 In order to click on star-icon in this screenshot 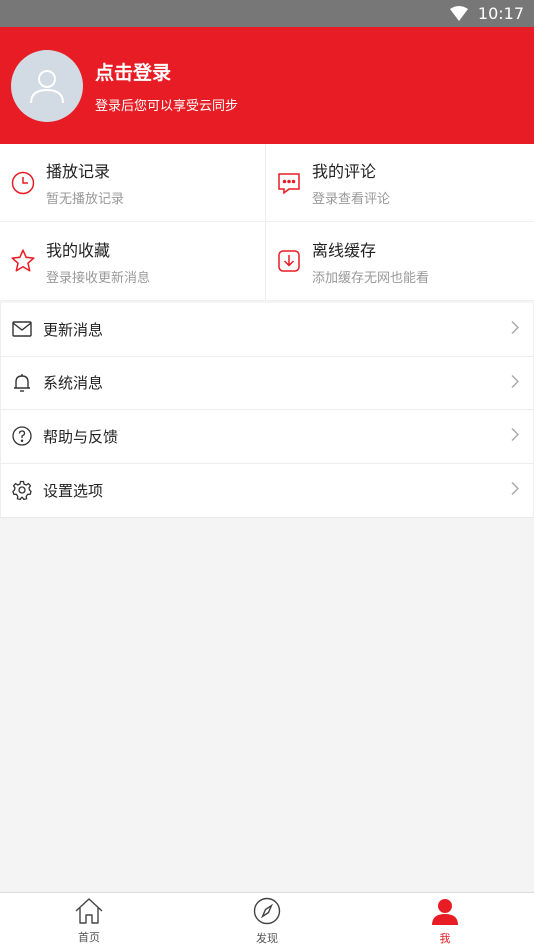, I will do `click(23, 261)`.